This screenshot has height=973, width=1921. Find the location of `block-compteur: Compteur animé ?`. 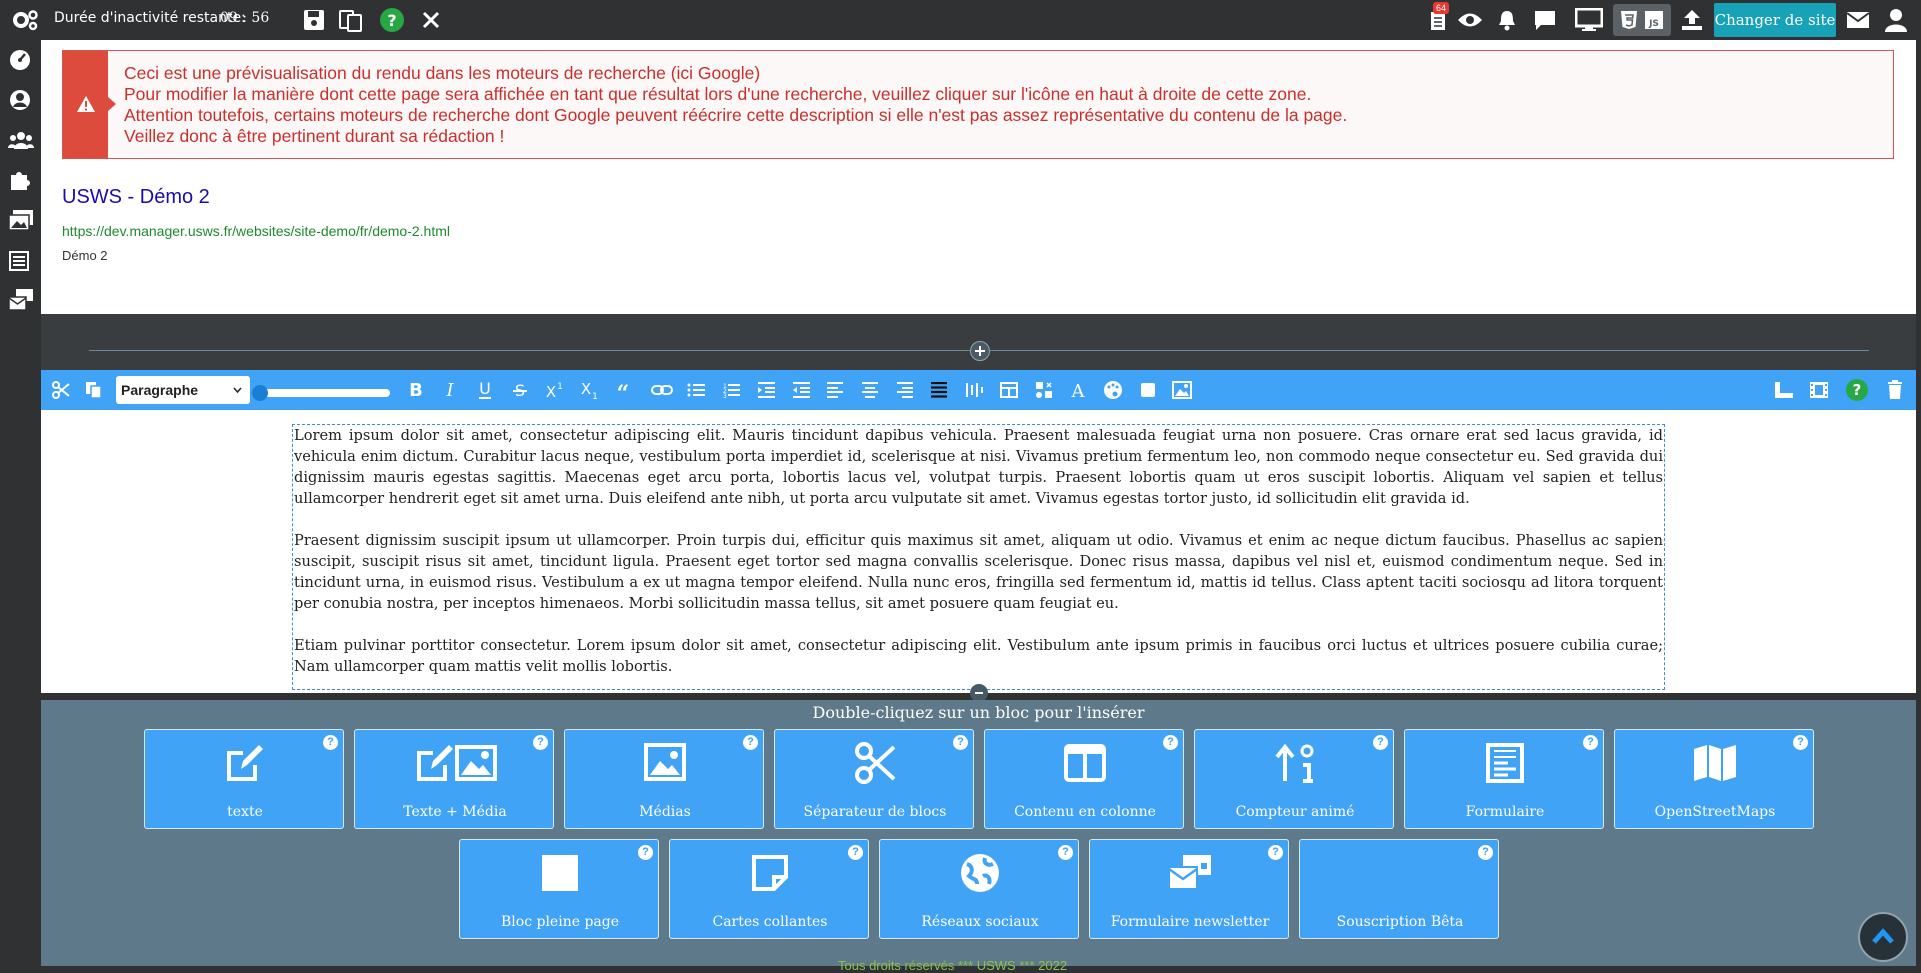

block-compteur: Compteur animé ? is located at coordinates (1294, 779).